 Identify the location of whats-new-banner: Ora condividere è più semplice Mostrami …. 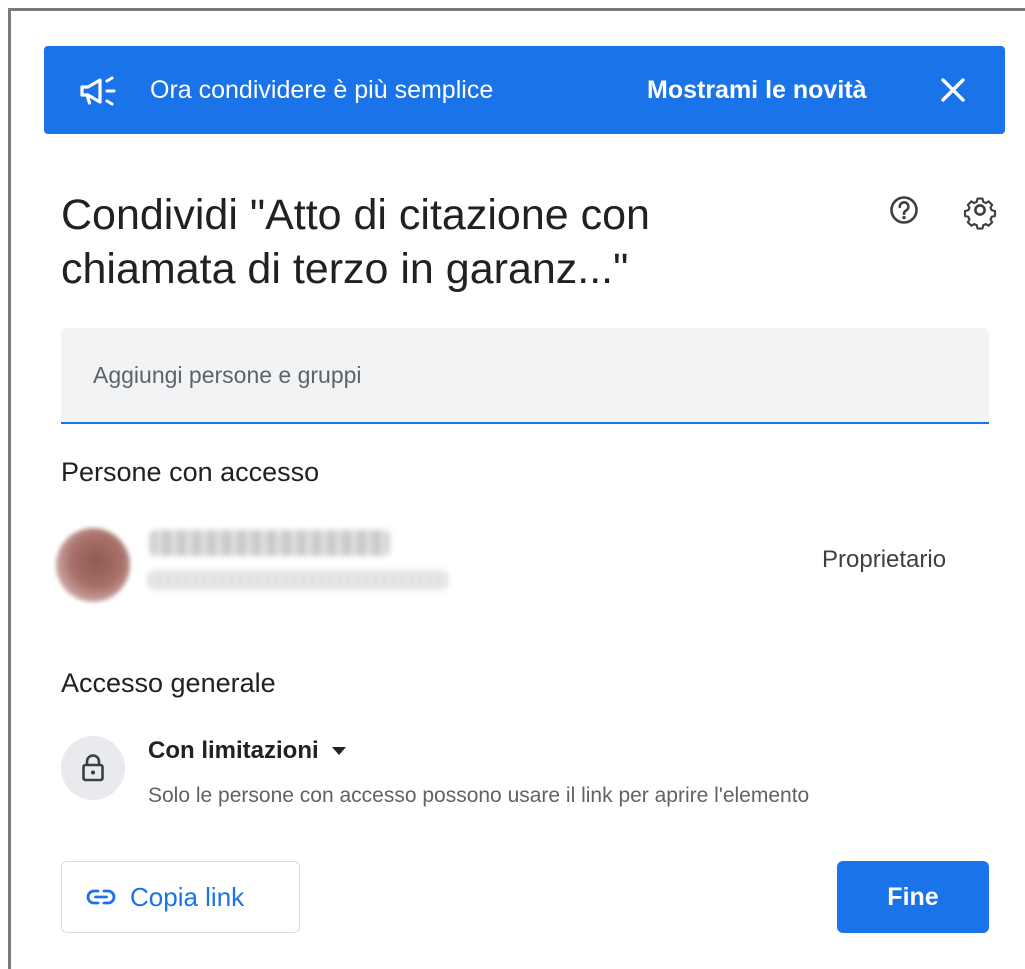
(524, 90).